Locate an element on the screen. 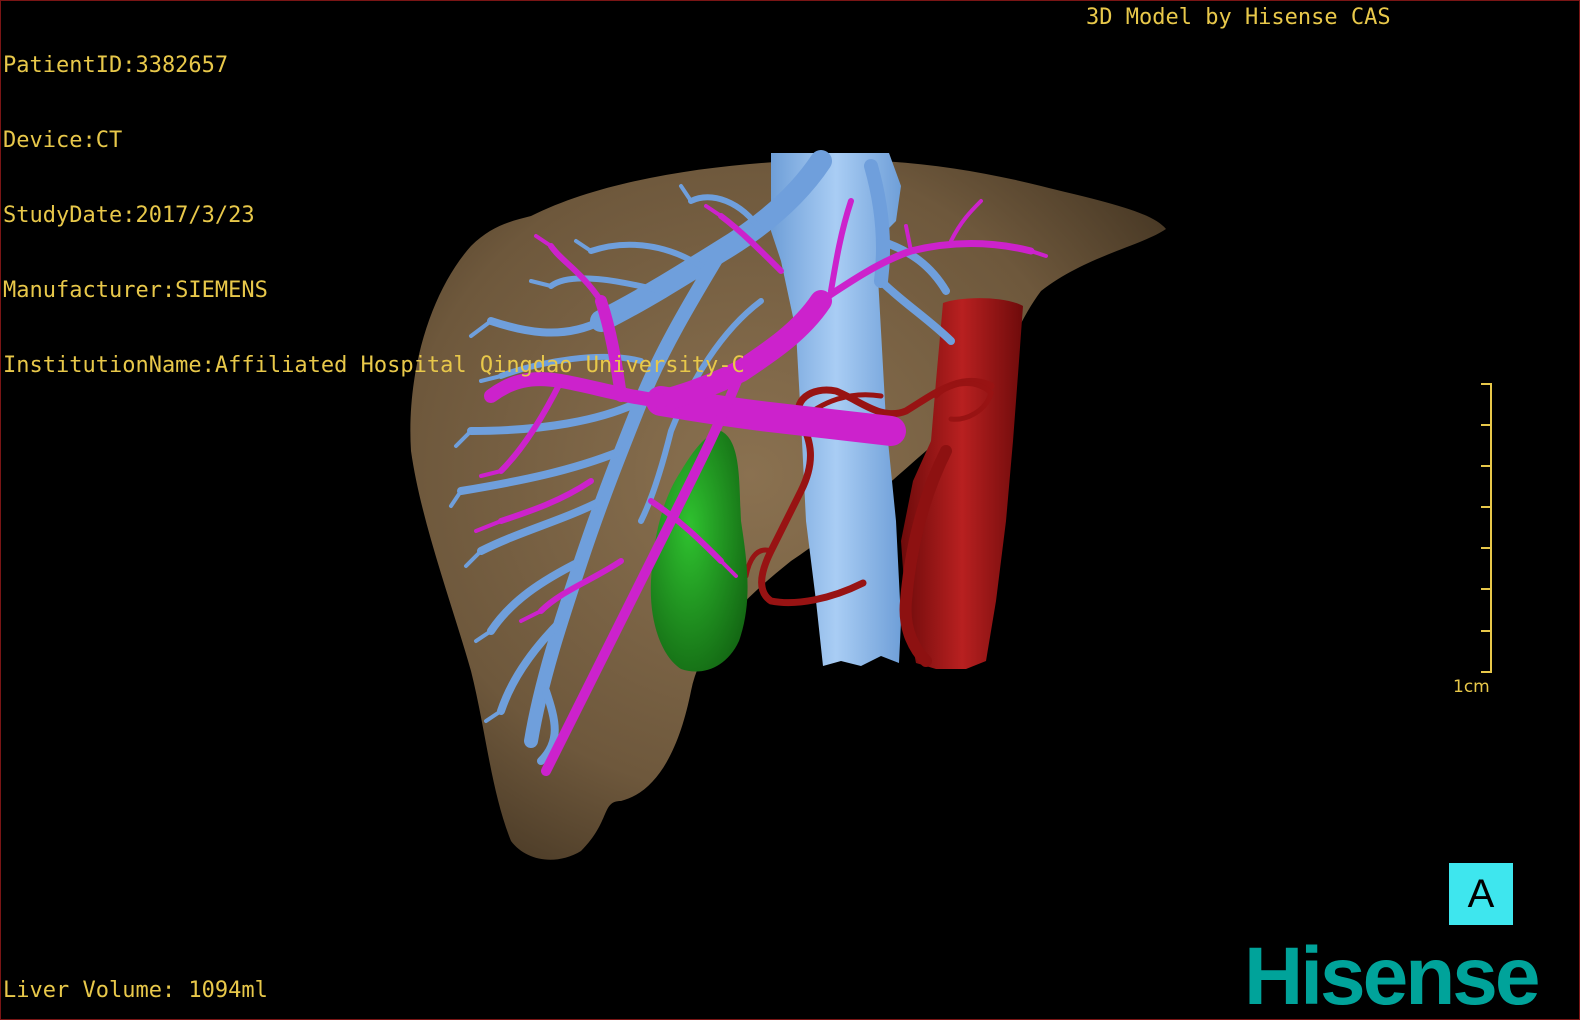  manufacturer: Manufacturer:SIEMENS is located at coordinates (135, 290).